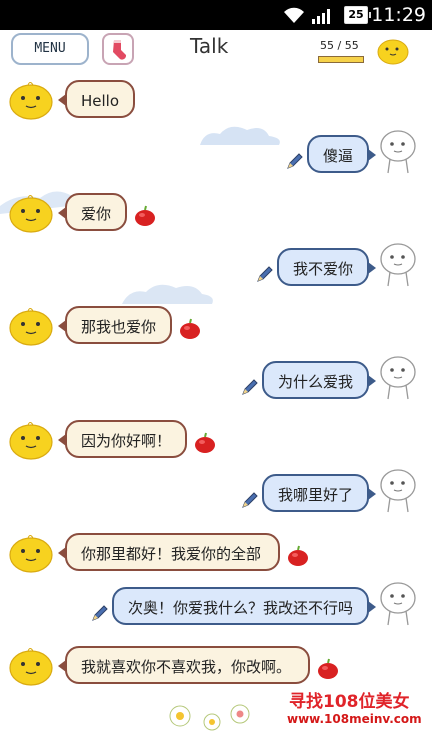 This screenshot has height=733, width=432. Describe the element at coordinates (349, 702) in the screenshot. I see `watermark-title: 寻找108位美女` at that location.